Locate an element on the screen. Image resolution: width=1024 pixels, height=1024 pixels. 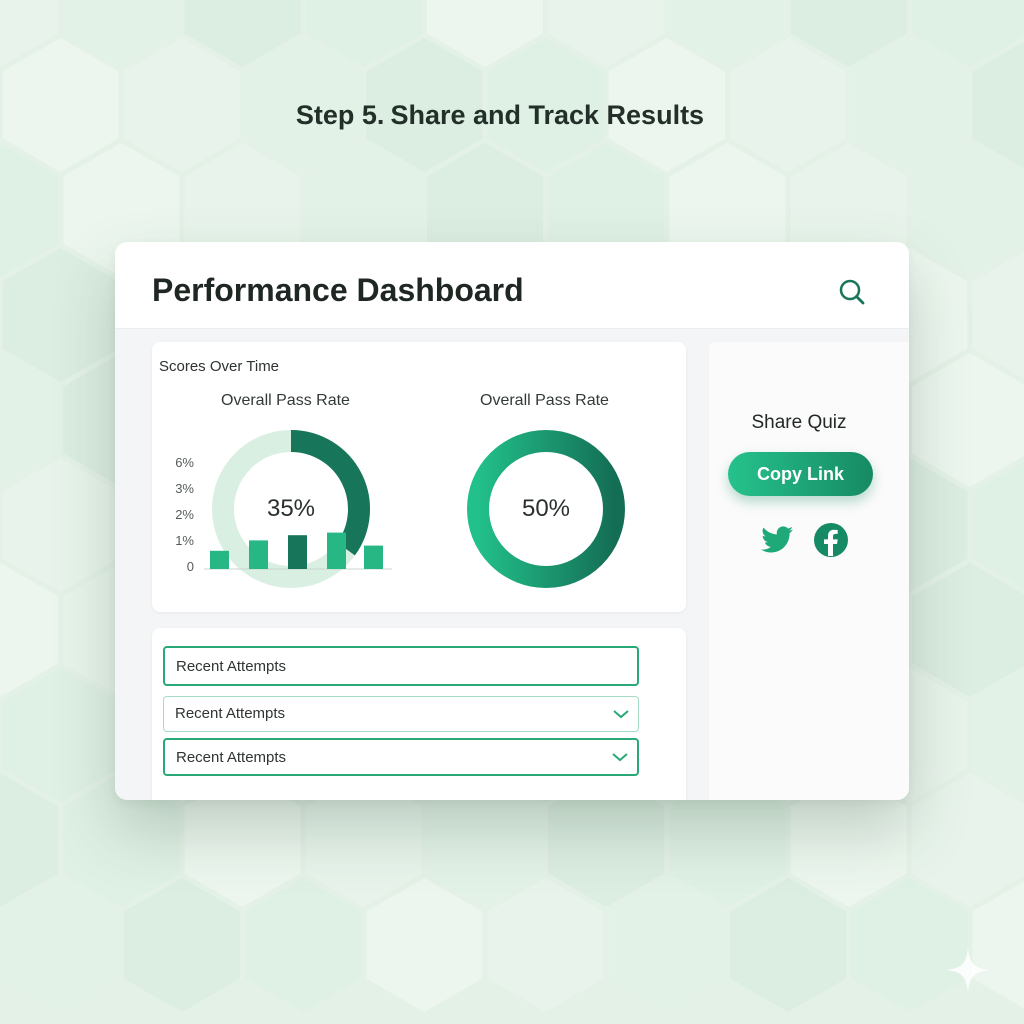
search-button is located at coordinates (852, 292).